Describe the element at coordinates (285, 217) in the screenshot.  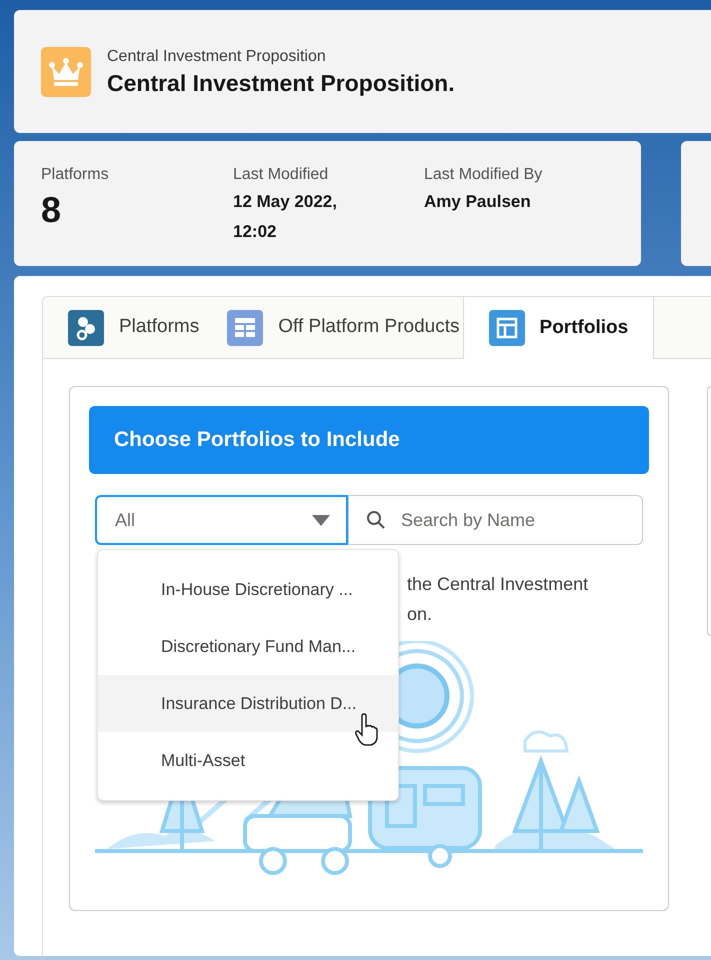
I see `field-value: 12 May 2022, 12:02` at that location.